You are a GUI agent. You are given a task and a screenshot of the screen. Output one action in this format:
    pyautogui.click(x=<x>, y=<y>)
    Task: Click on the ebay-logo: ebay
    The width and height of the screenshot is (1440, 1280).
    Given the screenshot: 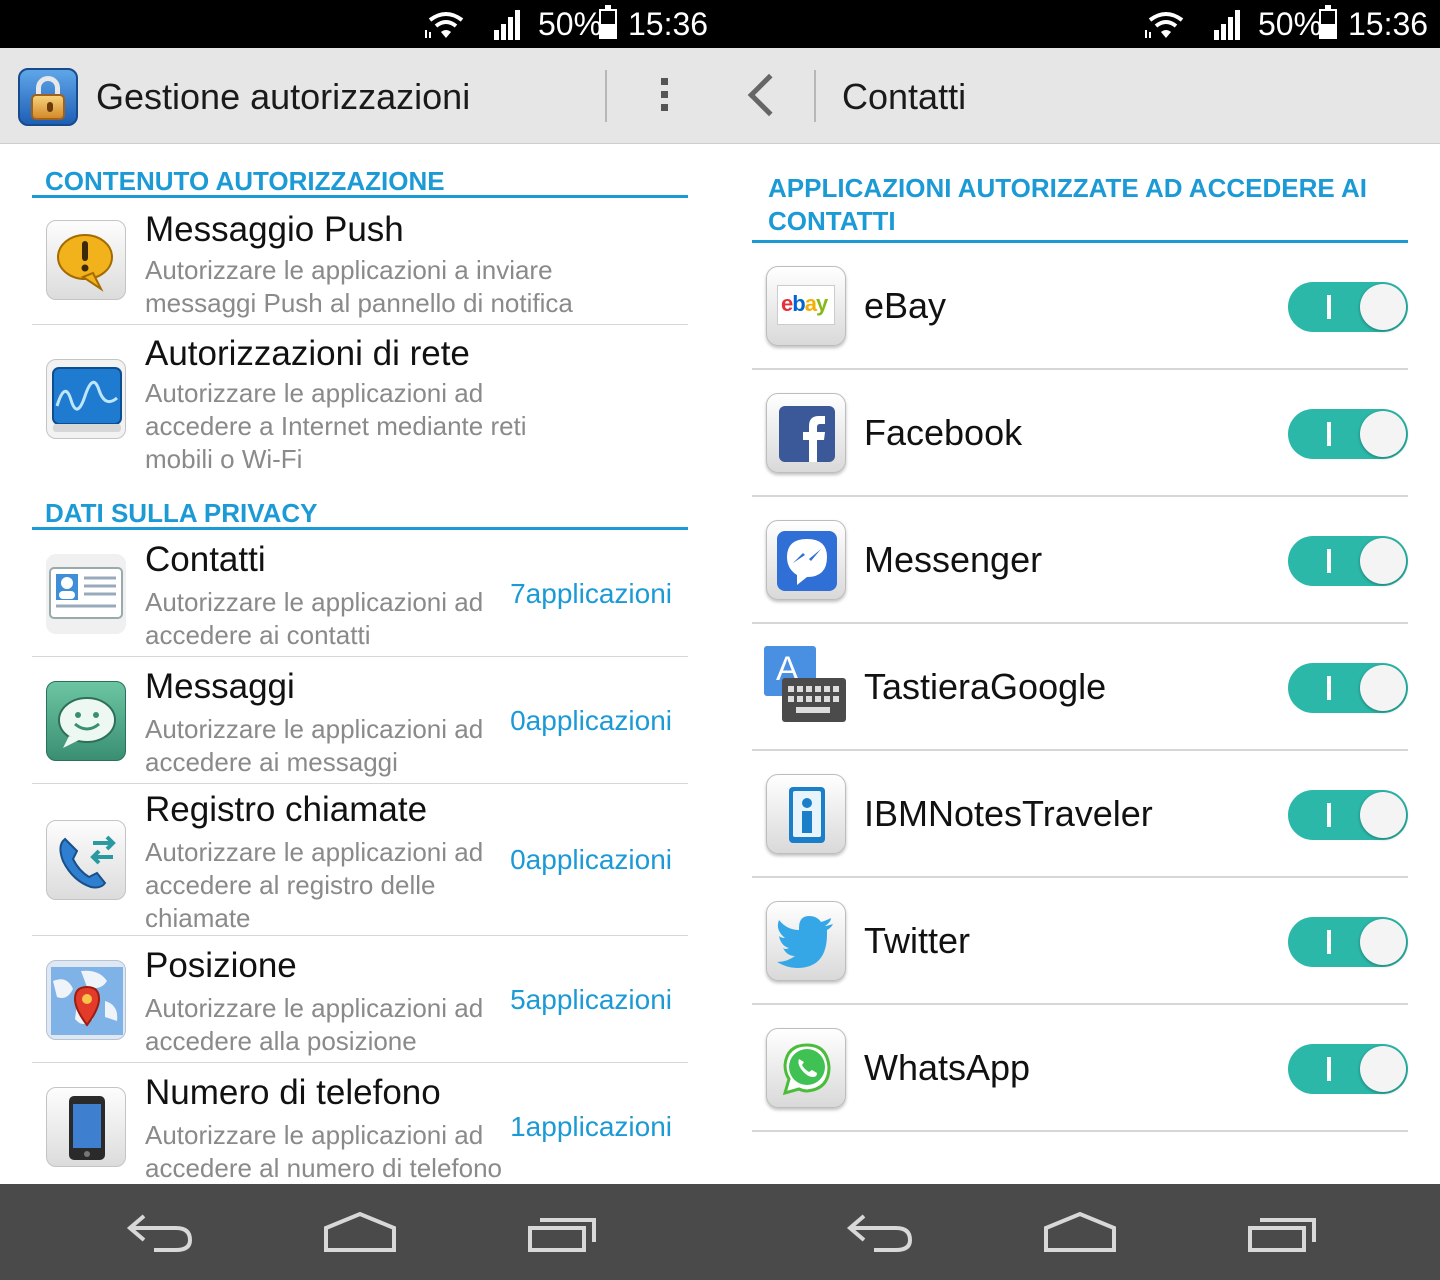 What is the action you would take?
    pyautogui.click(x=804, y=304)
    